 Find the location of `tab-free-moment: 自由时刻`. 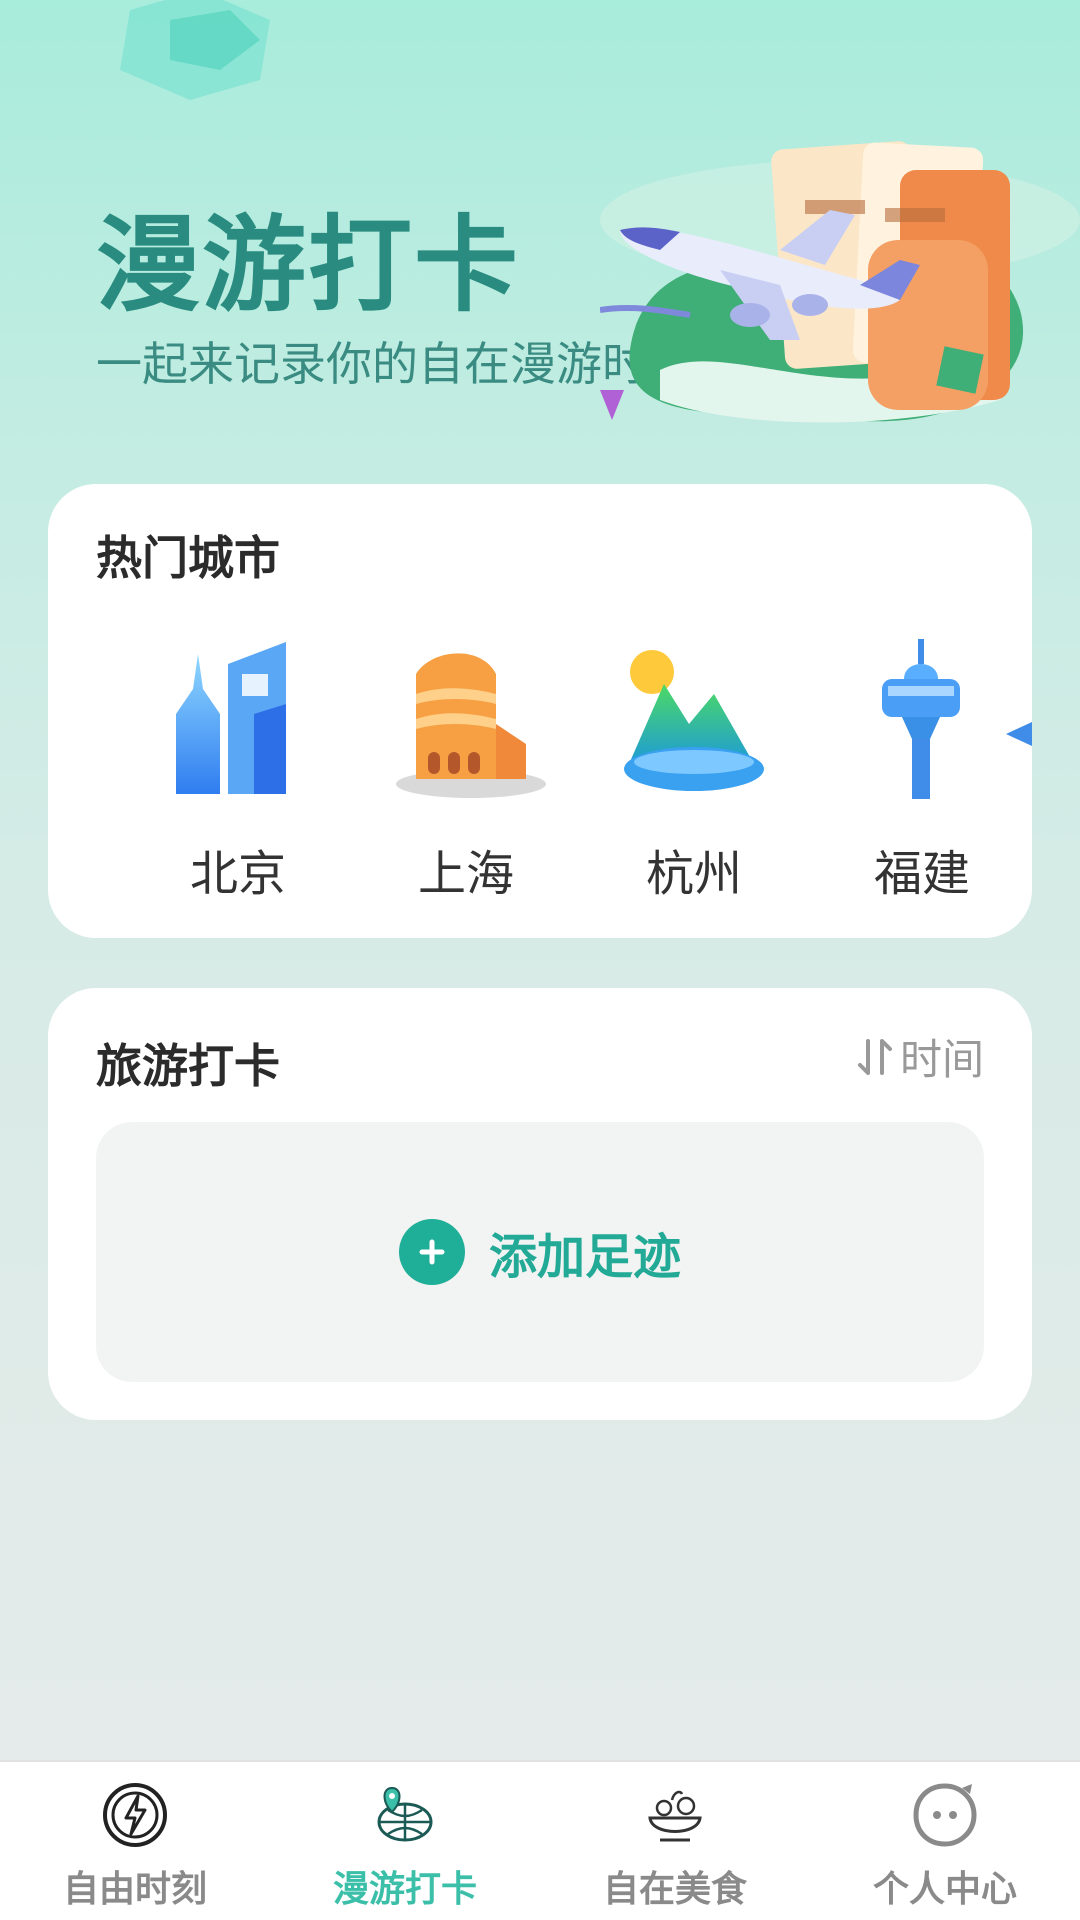

tab-free-moment: 自由时刻 is located at coordinates (135, 1841).